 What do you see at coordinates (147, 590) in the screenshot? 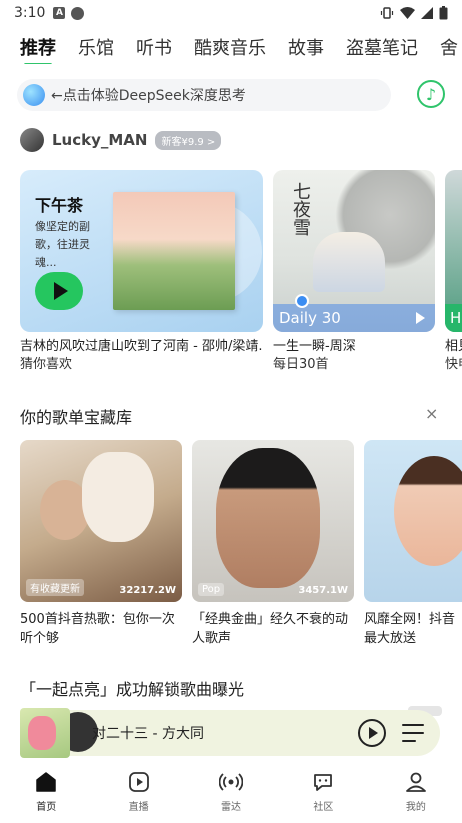
I see `play-count: 32217.2W` at bounding box center [147, 590].